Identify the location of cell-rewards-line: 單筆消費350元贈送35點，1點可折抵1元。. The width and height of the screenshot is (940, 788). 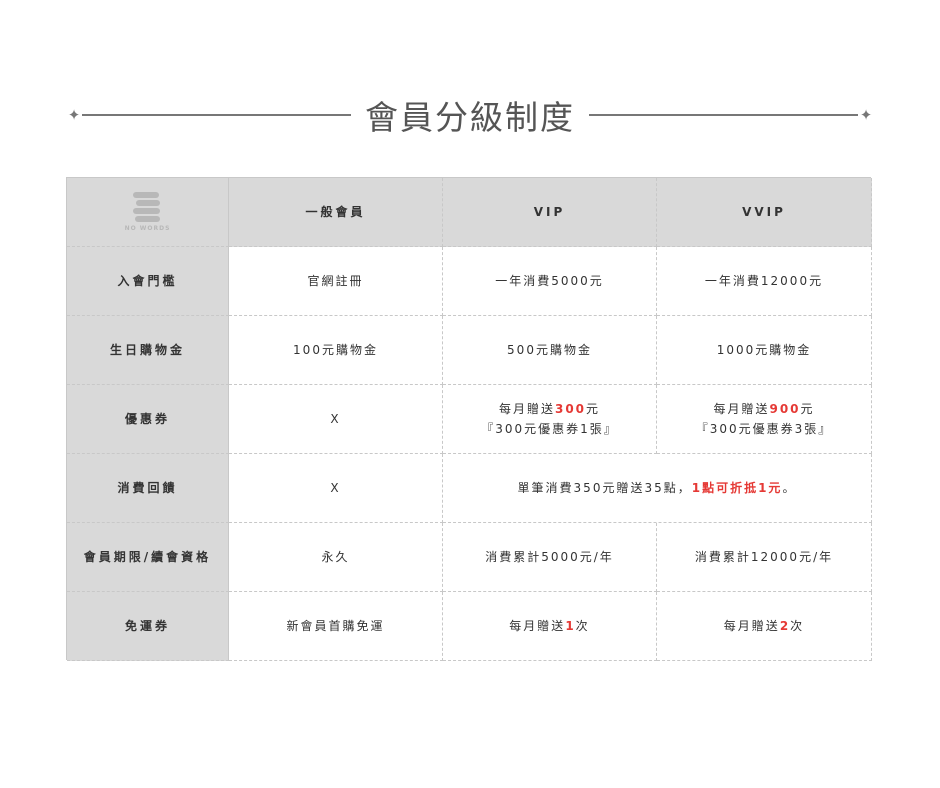
(657, 488).